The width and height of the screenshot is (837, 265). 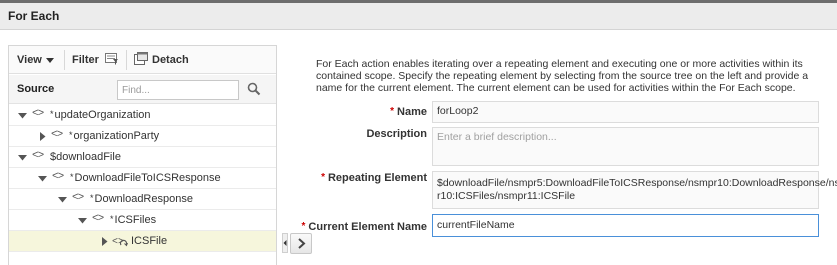 What do you see at coordinates (408, 112) in the screenshot?
I see `name-label: * Name` at bounding box center [408, 112].